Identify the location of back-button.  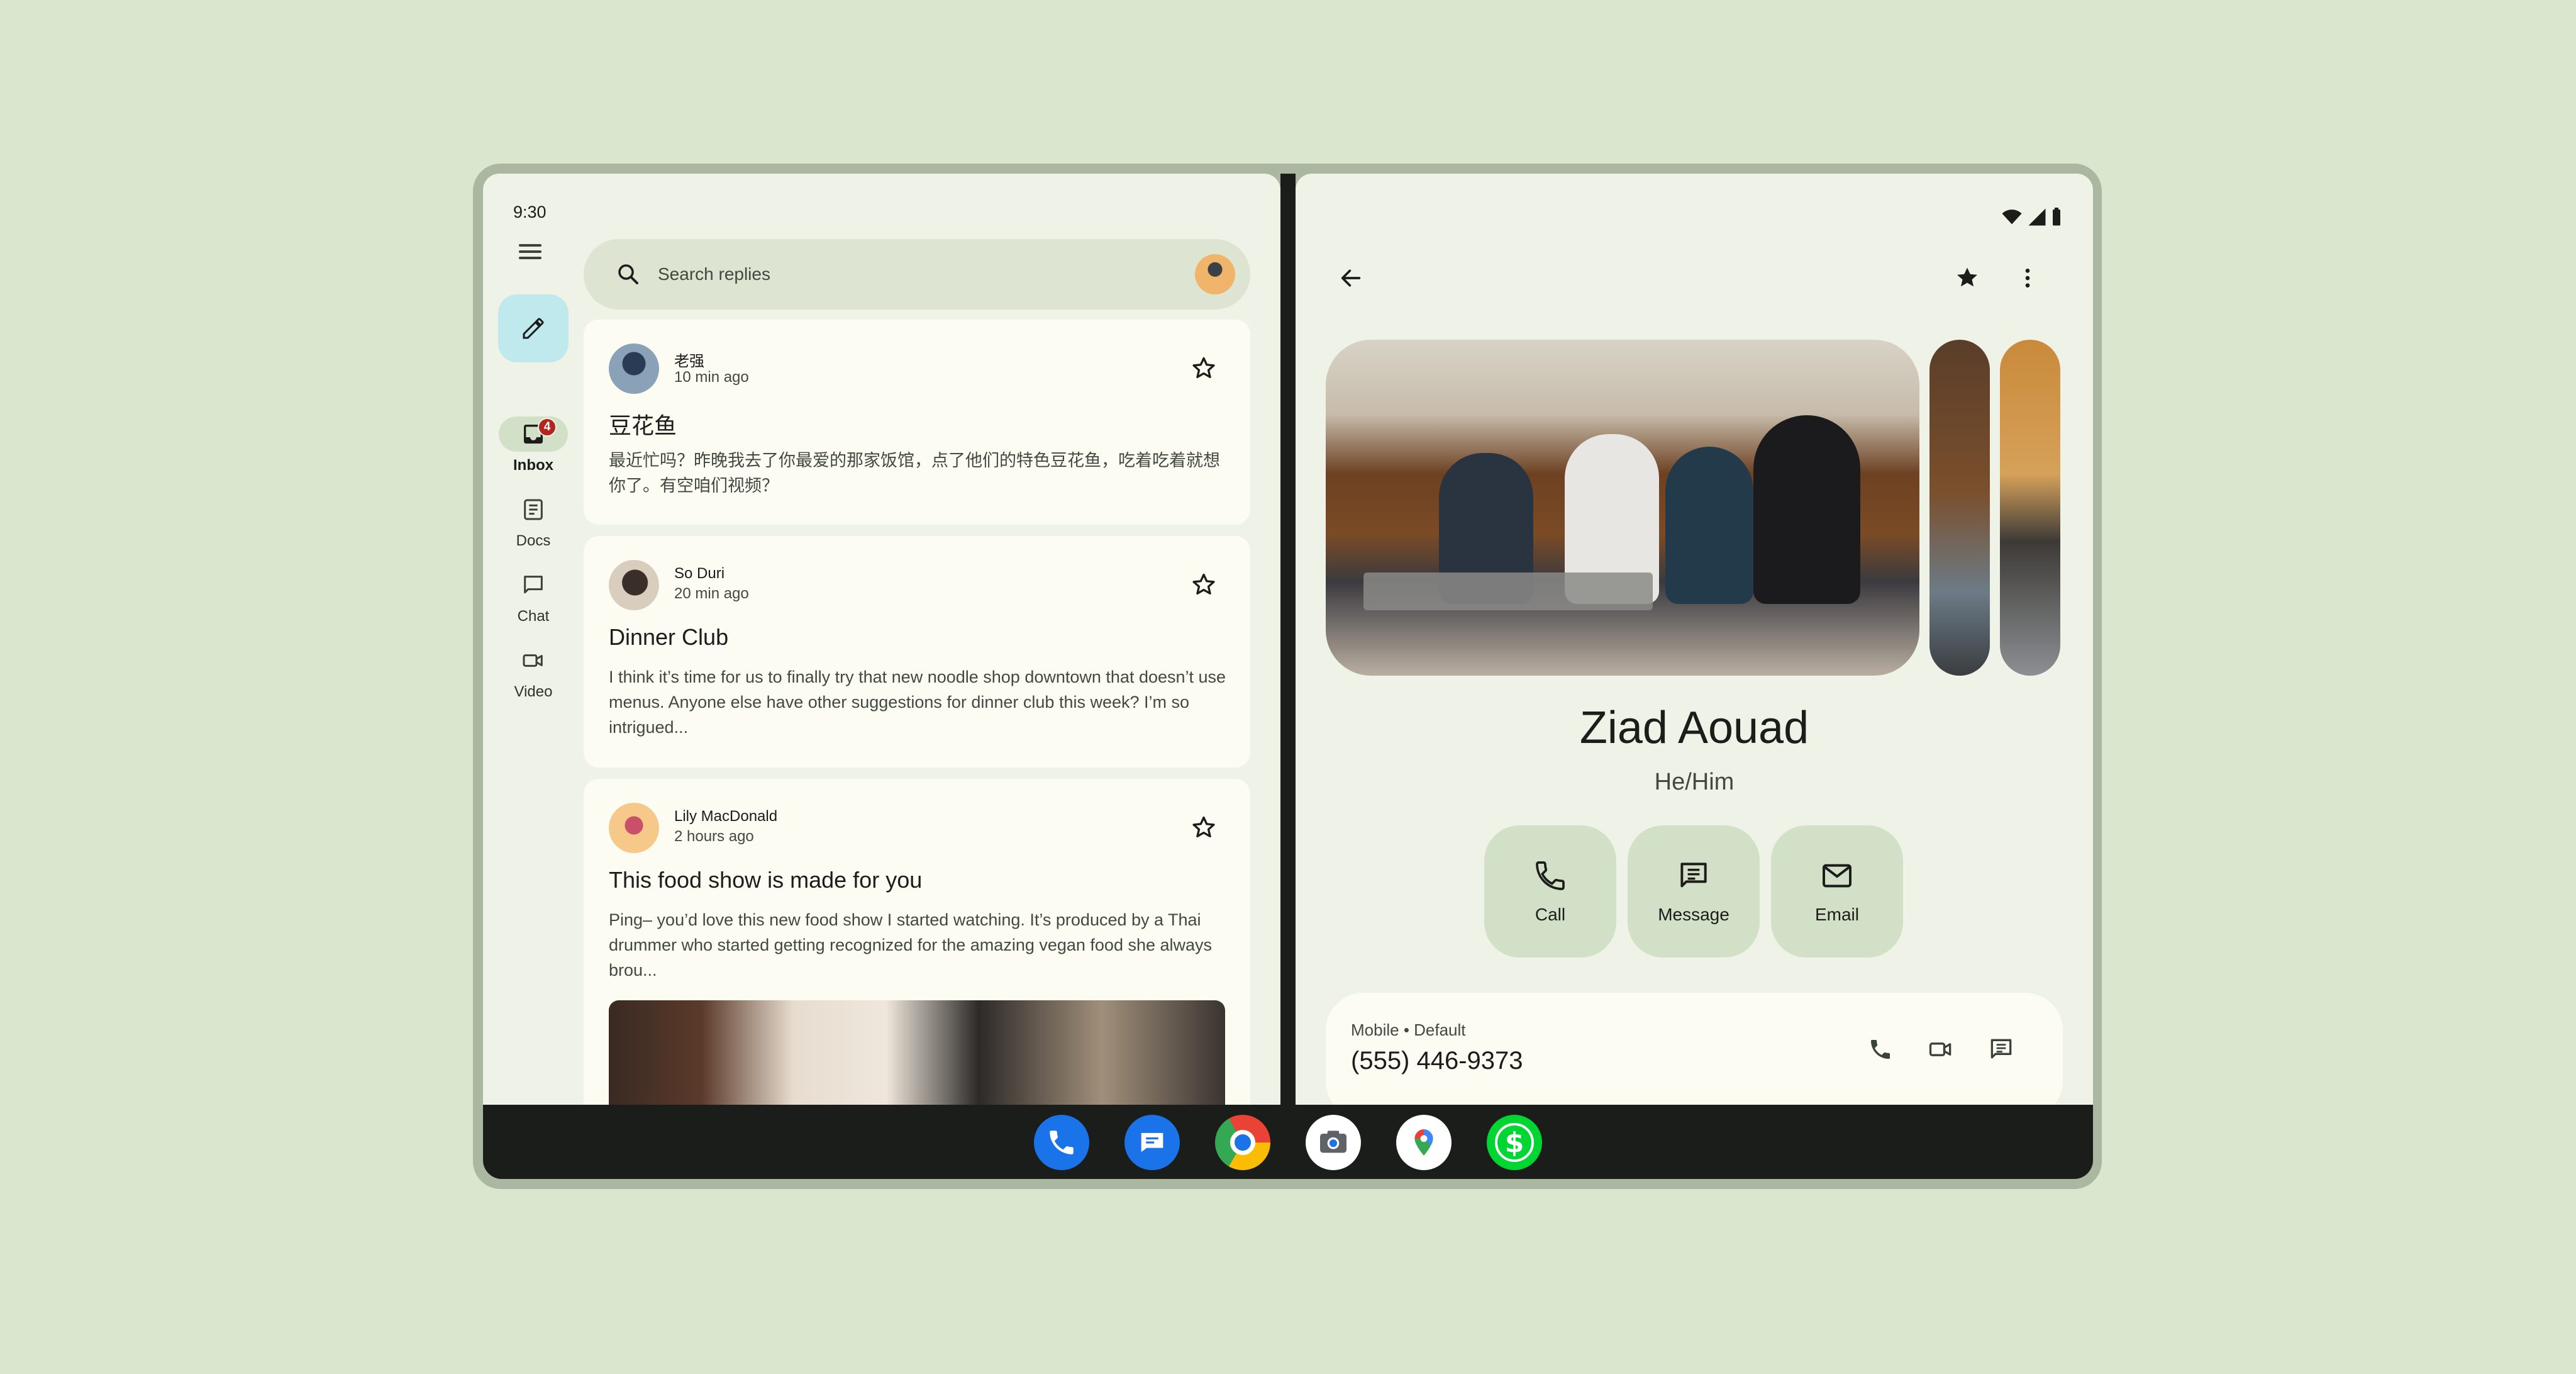
(1351, 278).